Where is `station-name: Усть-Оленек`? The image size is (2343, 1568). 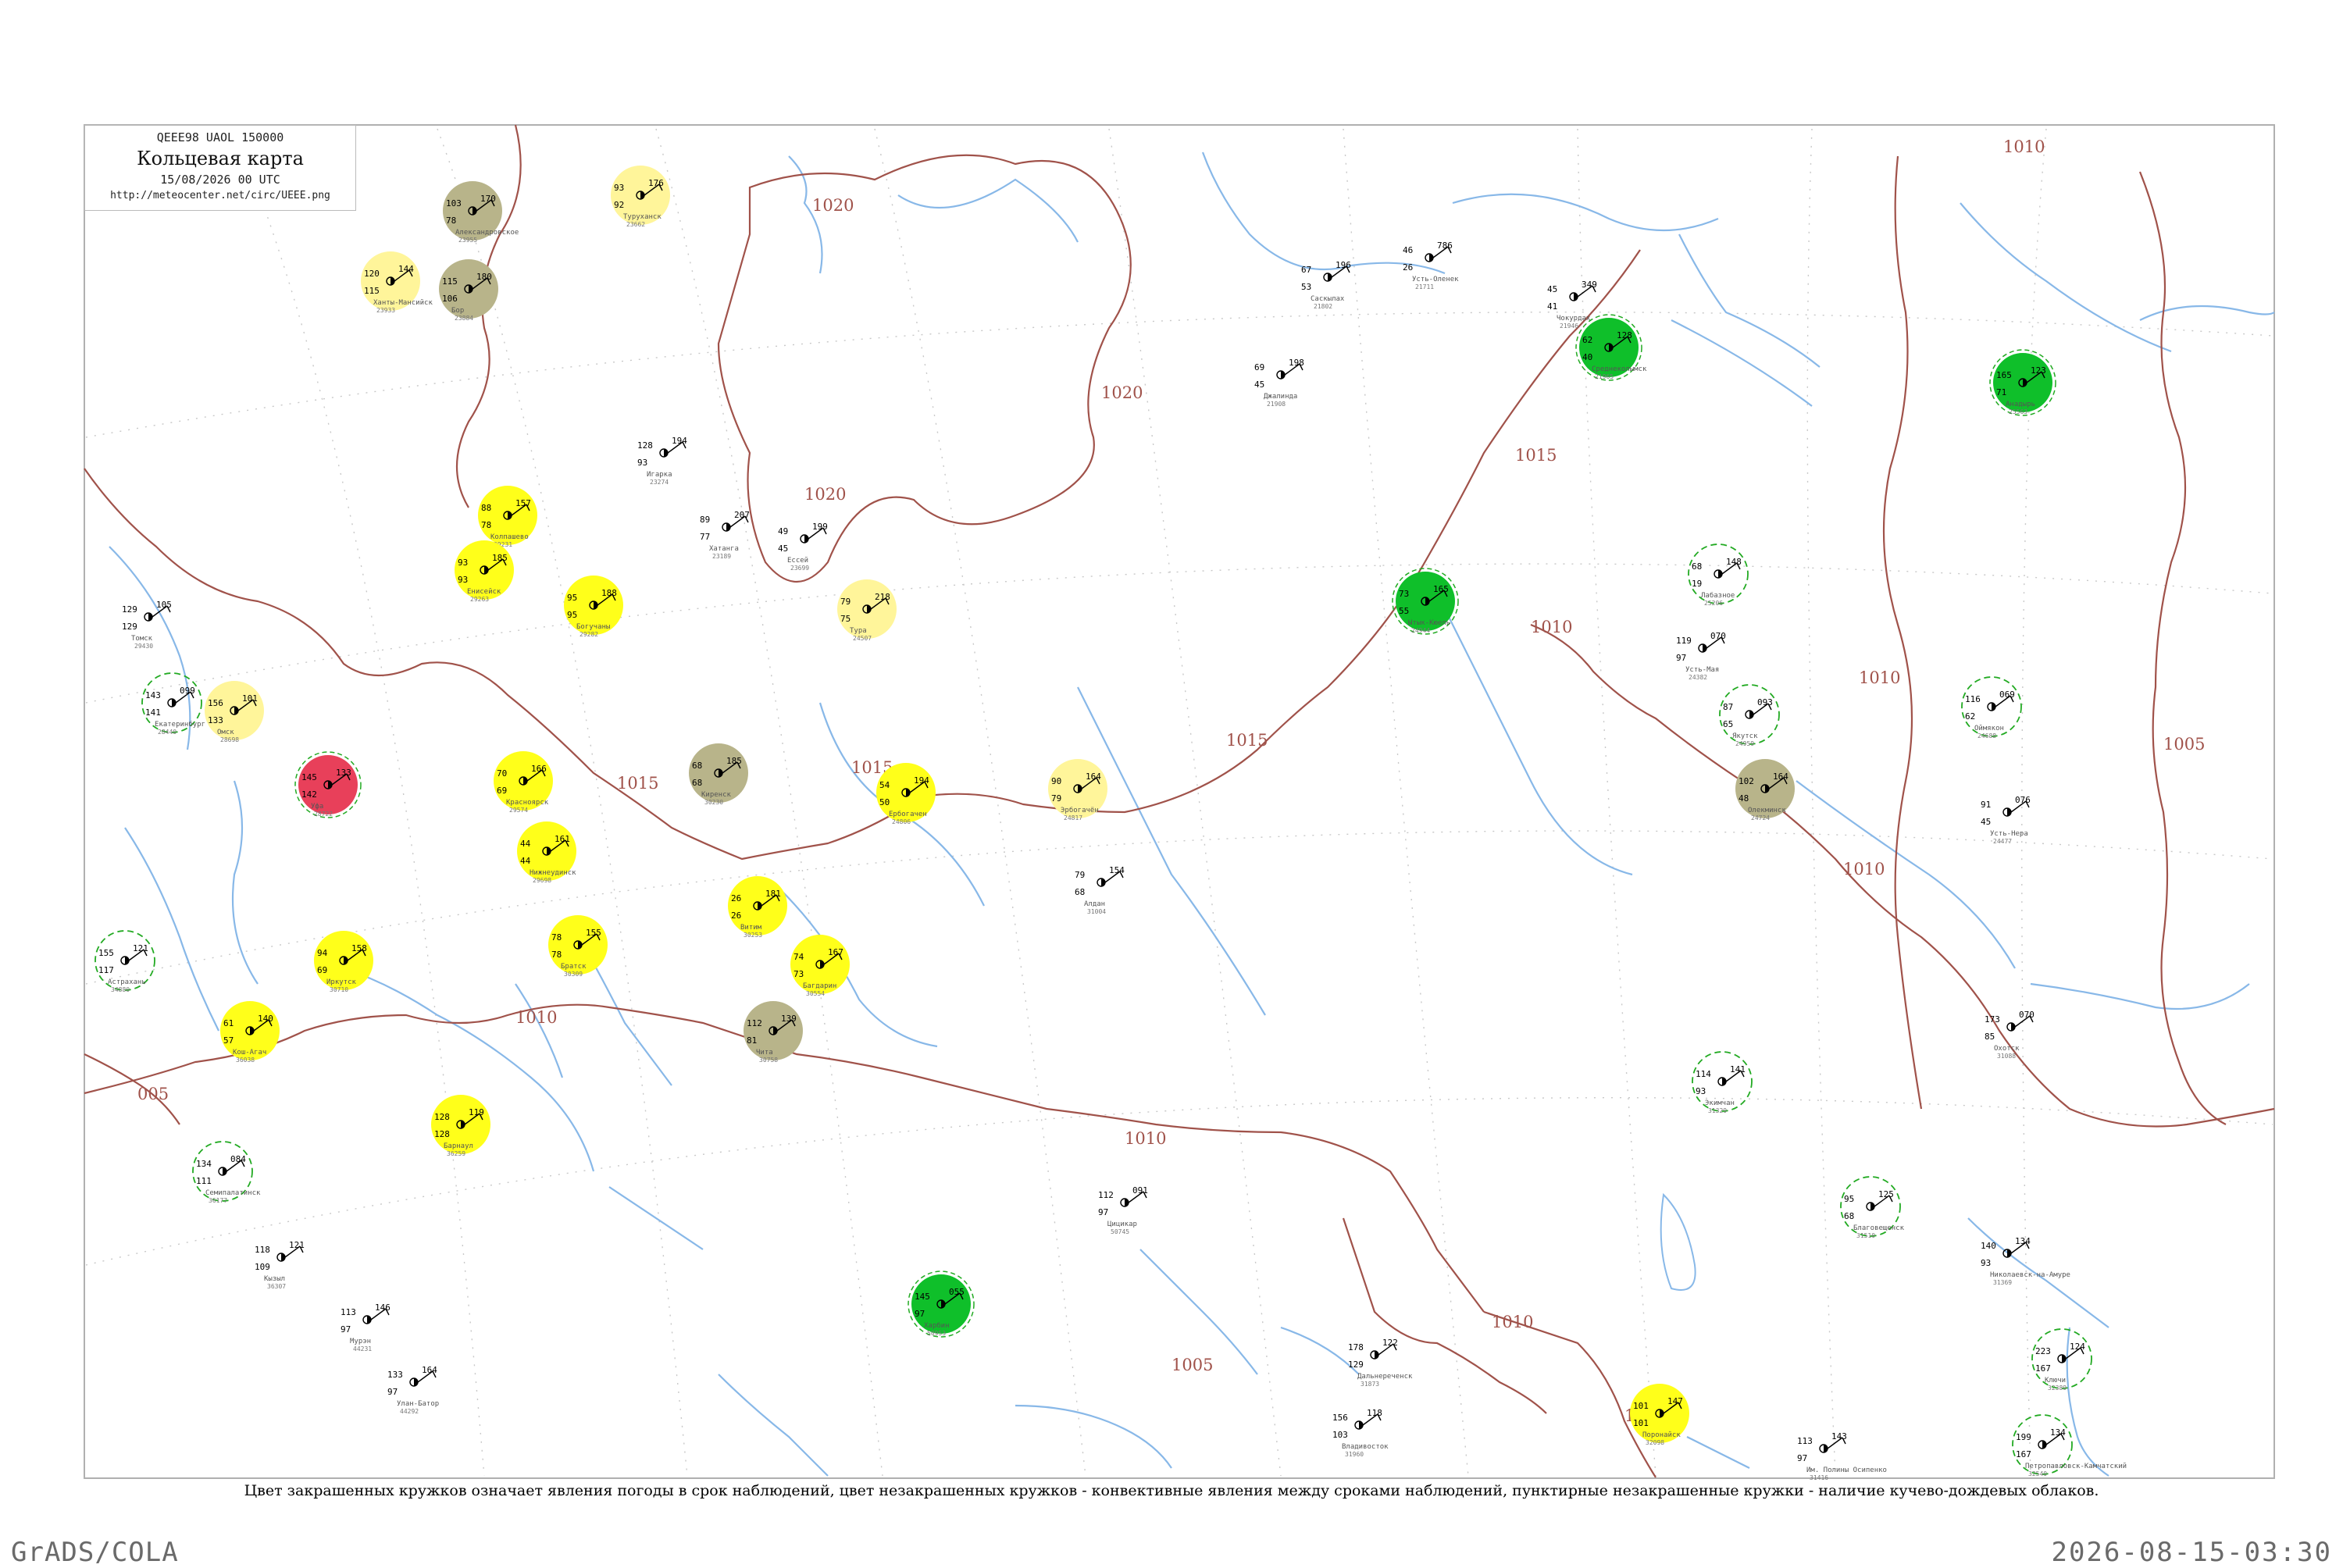
station-name: Усть-Оленек is located at coordinates (1435, 279).